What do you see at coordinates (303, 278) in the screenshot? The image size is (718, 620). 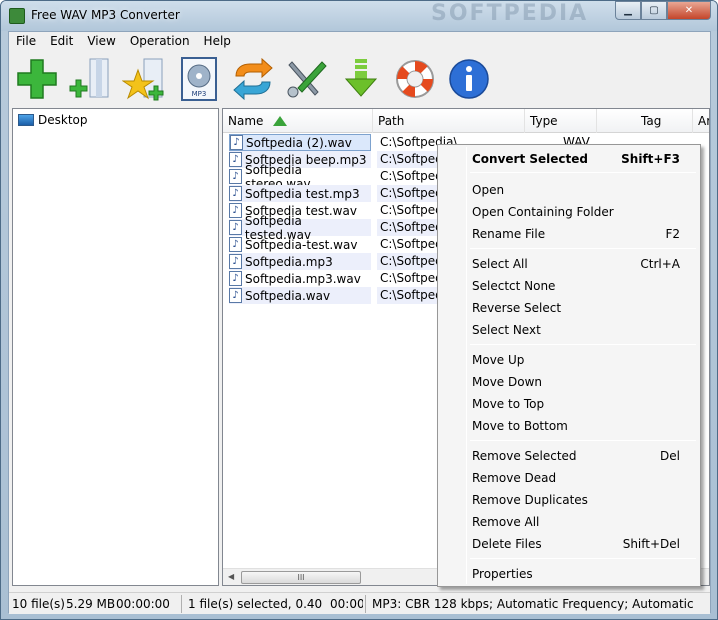 I see `file-name: Softpedia.mp3.wav` at bounding box center [303, 278].